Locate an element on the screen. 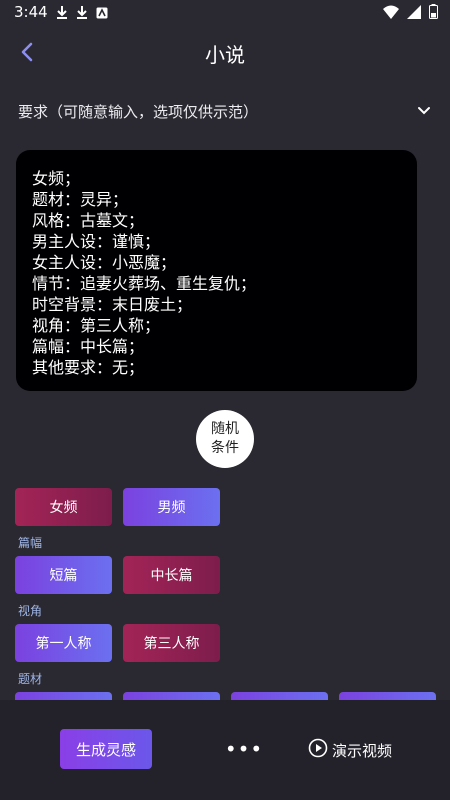 The height and width of the screenshot is (800, 450). prompt-line: 视角：第三人称； is located at coordinates (96, 325).